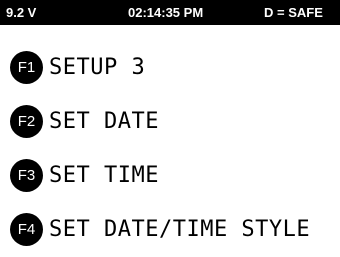 The image size is (340, 257). What do you see at coordinates (104, 175) in the screenshot?
I see `menu-item-label: SET TIME` at bounding box center [104, 175].